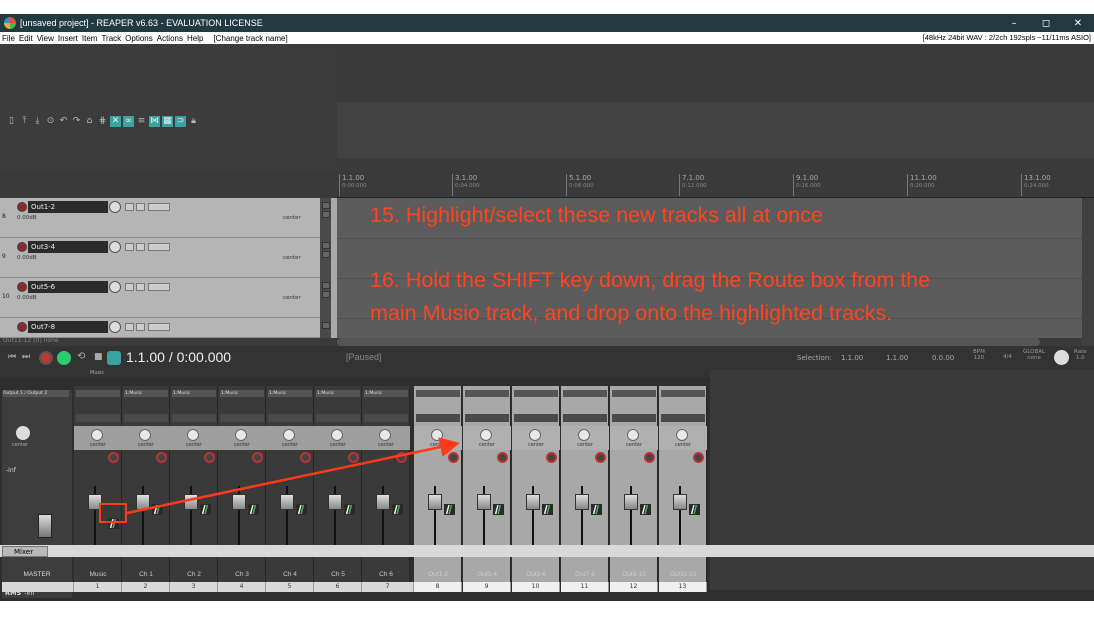 This screenshot has height=617, width=1094. Describe the element at coordinates (68, 207) in the screenshot. I see `track-name-field: Out1-2` at that location.